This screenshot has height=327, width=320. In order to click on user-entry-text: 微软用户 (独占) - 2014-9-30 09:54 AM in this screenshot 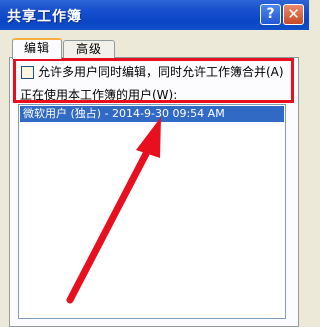, I will do `click(124, 113)`.